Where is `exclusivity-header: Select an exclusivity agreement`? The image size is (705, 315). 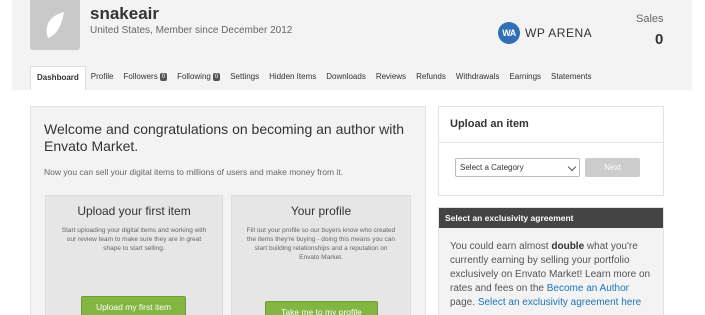
exclusivity-header: Select an exclusivity agreement is located at coordinates (551, 218).